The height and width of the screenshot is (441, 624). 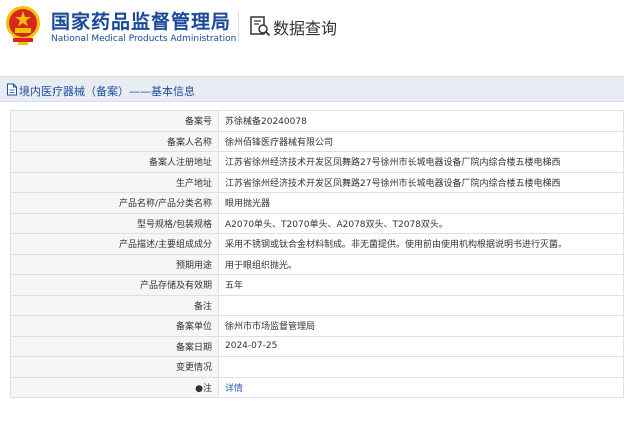 I want to click on field-value: 苏徐械备20240078, so click(x=421, y=121).